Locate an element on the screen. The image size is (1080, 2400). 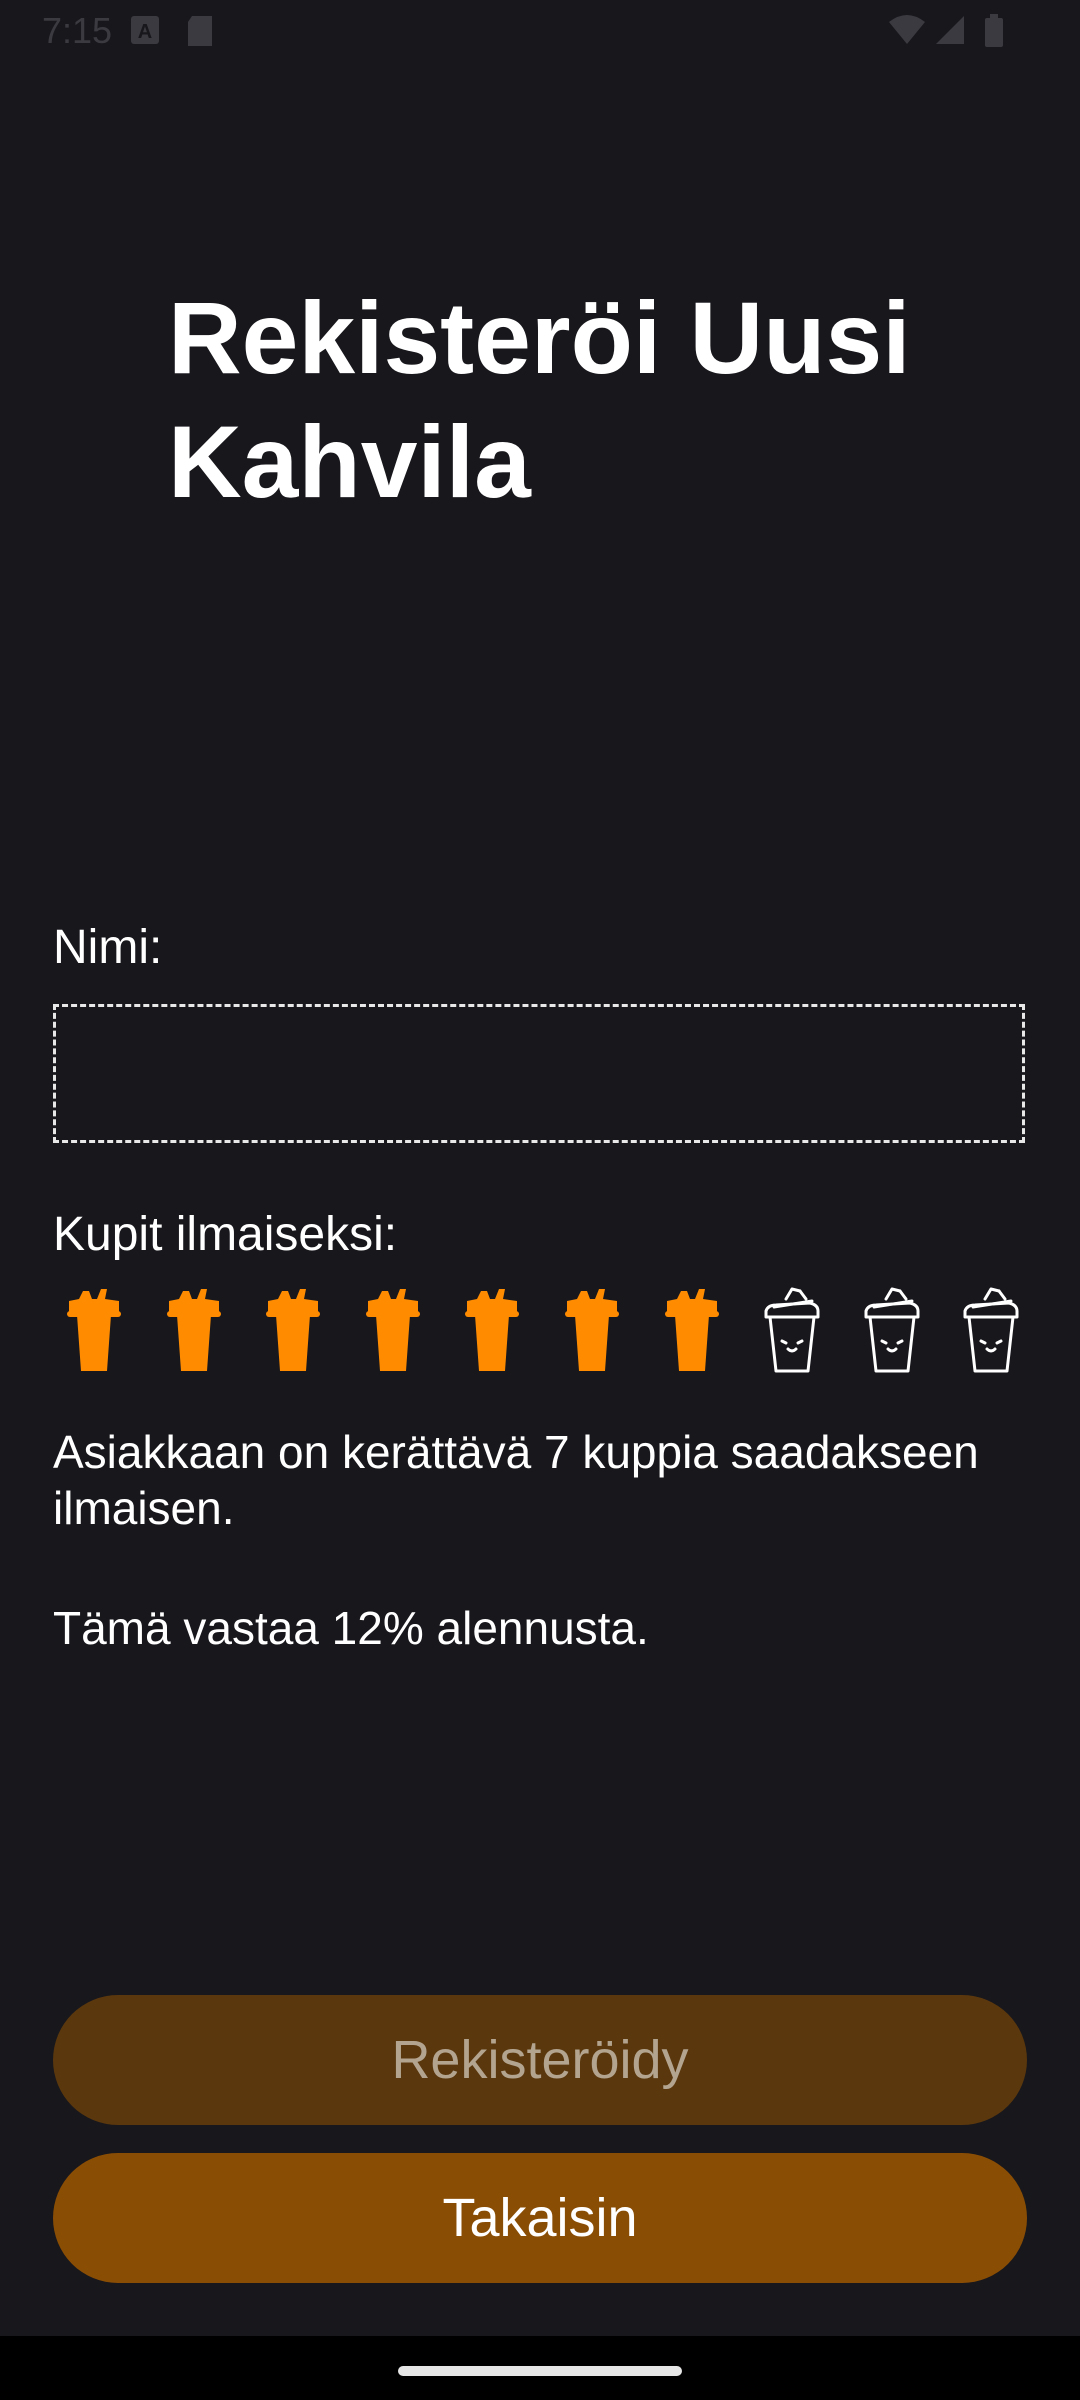
svg-text: A is located at coordinates (145, 32).